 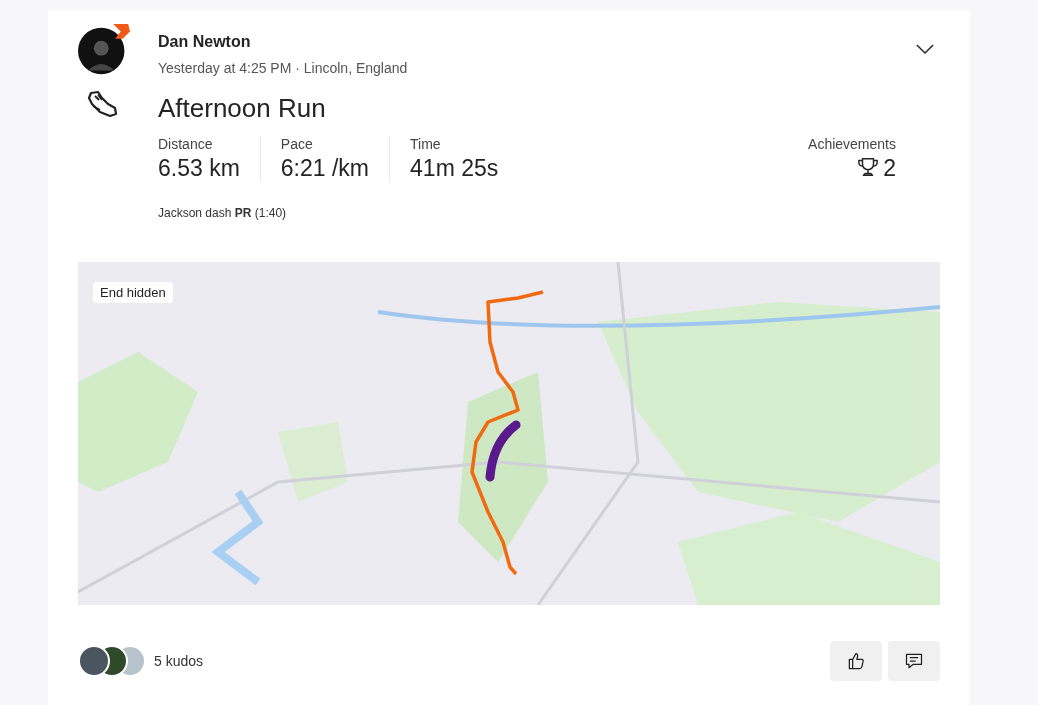 What do you see at coordinates (186, 144) in the screenshot?
I see `stat-label: Distance` at bounding box center [186, 144].